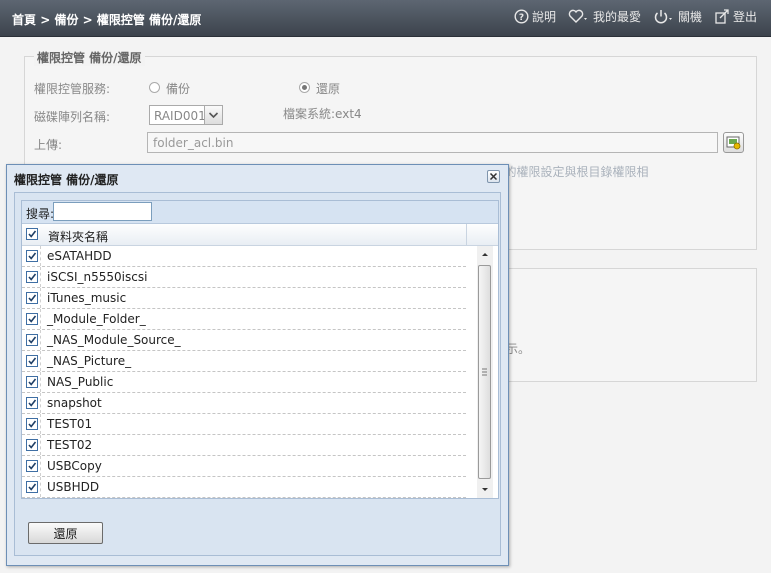 This screenshot has width=771, height=573. What do you see at coordinates (66, 20) in the screenshot?
I see `breadcrumb-backup: 備份` at bounding box center [66, 20].